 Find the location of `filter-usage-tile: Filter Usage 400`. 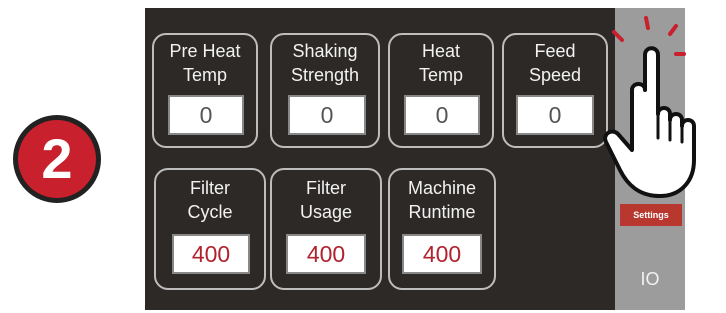

filter-usage-tile: Filter Usage 400 is located at coordinates (326, 229).